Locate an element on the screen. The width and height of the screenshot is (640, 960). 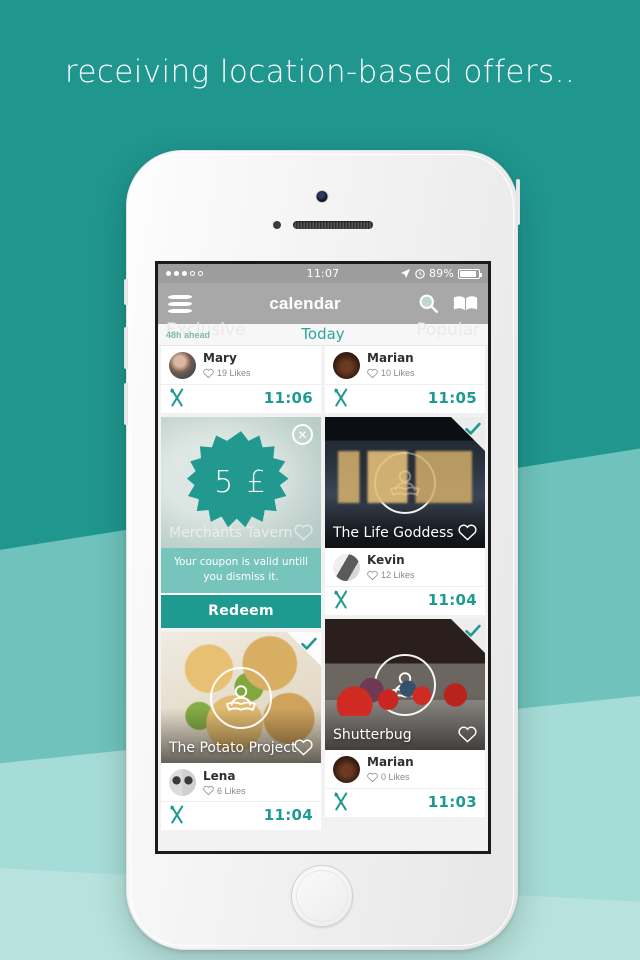
card-time: 11:06 is located at coordinates (288, 397).